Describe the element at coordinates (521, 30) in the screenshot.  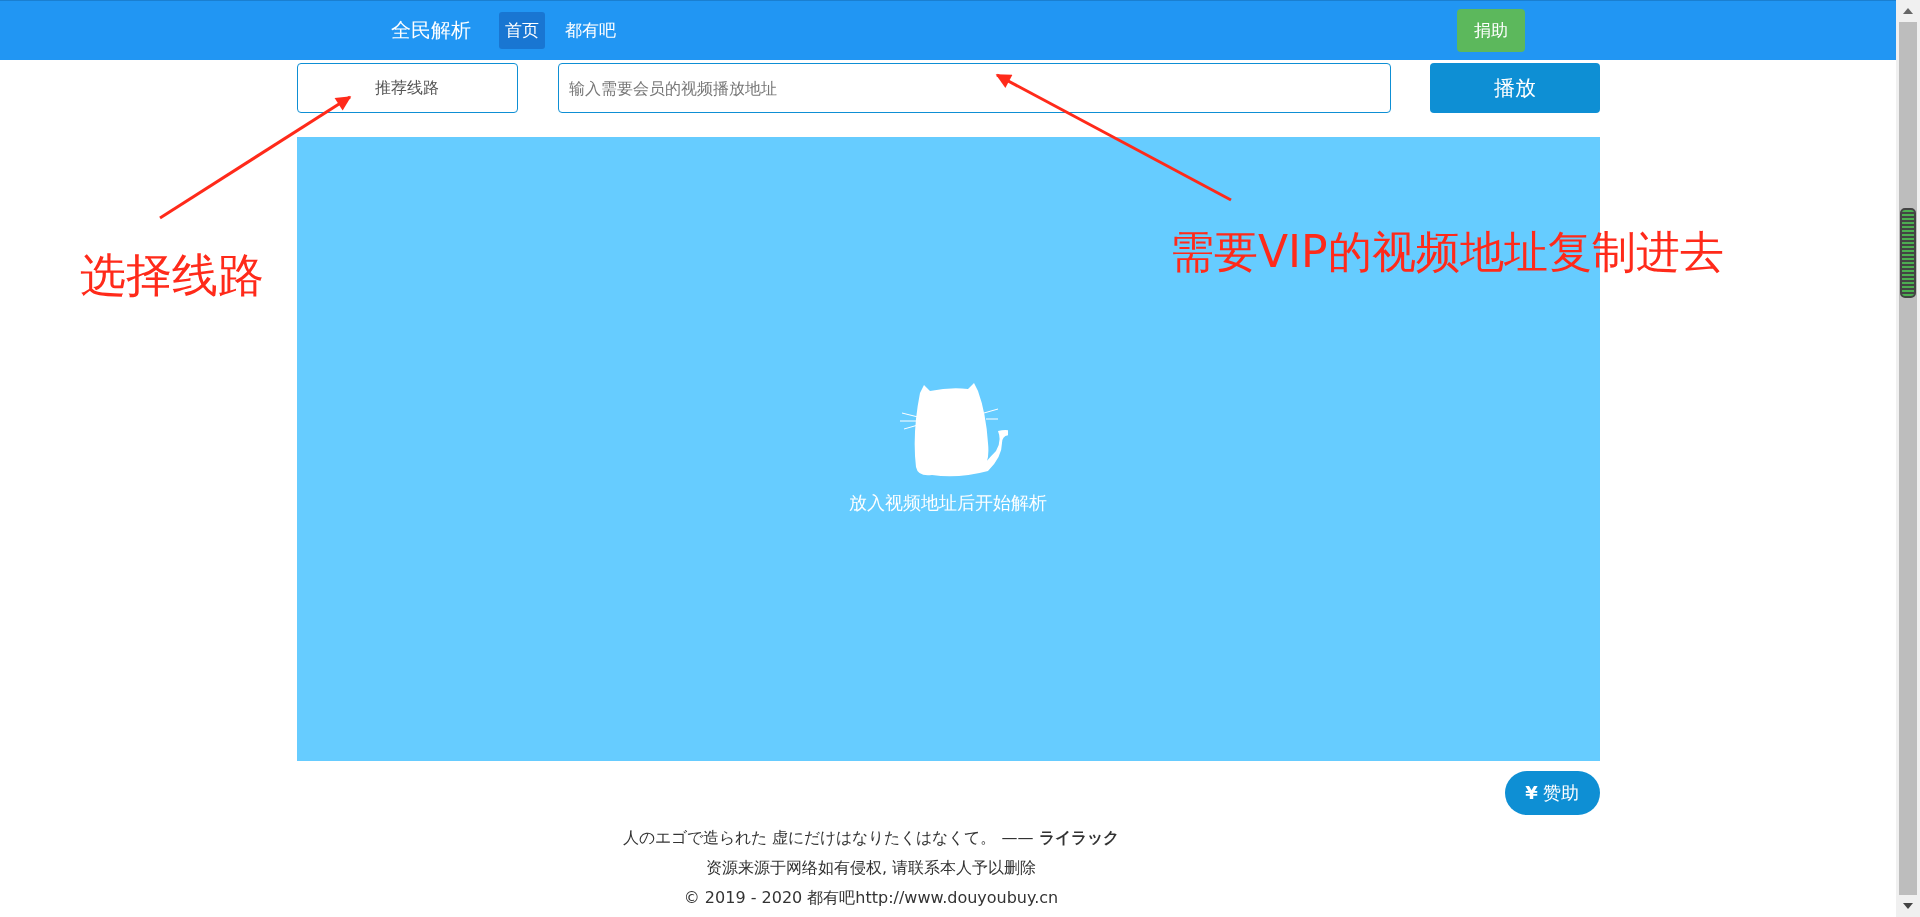
I see `nav-link: 首页` at that location.